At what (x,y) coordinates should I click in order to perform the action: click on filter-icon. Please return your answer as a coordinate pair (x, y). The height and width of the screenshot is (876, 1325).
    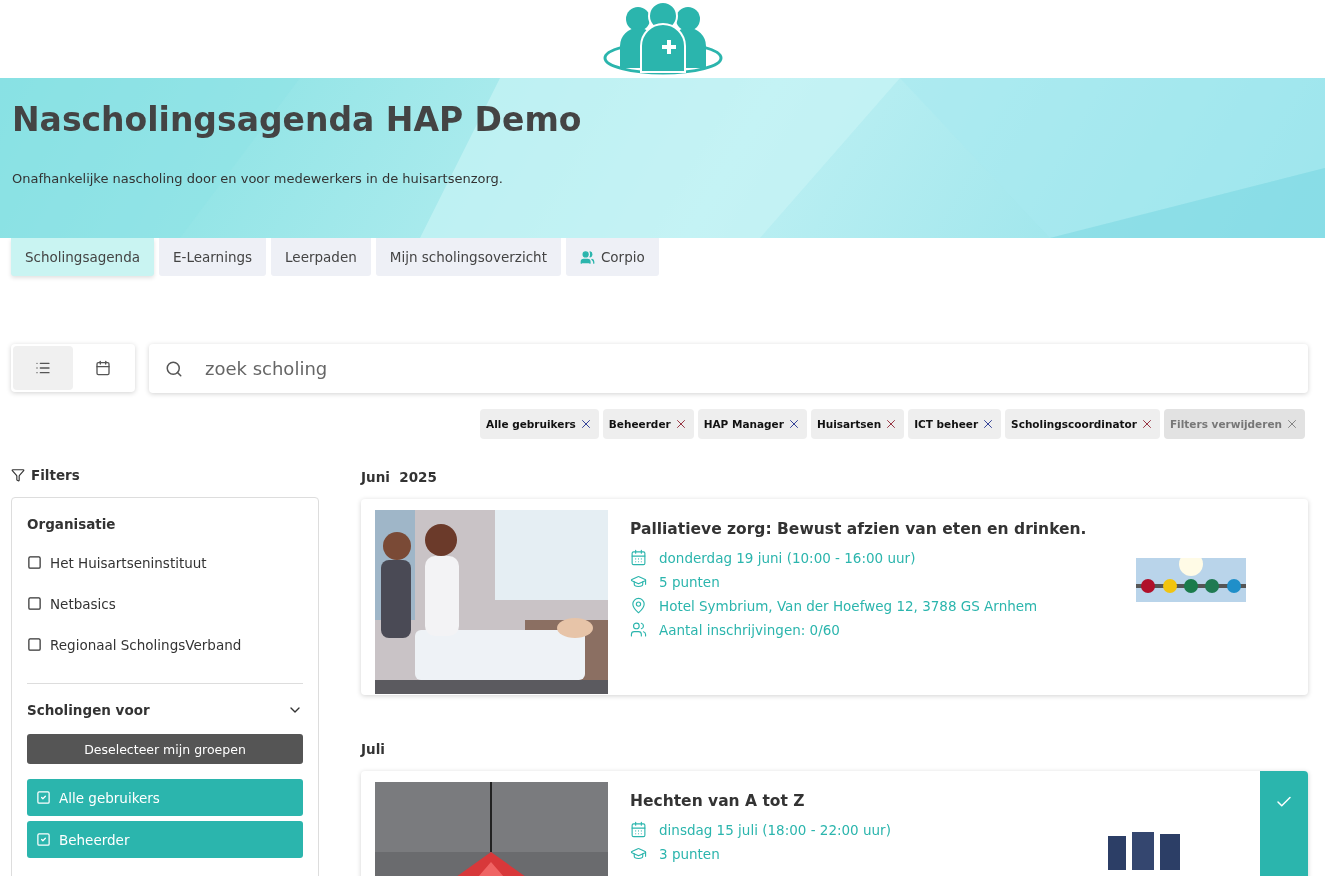
    Looking at the image, I should click on (18, 475).